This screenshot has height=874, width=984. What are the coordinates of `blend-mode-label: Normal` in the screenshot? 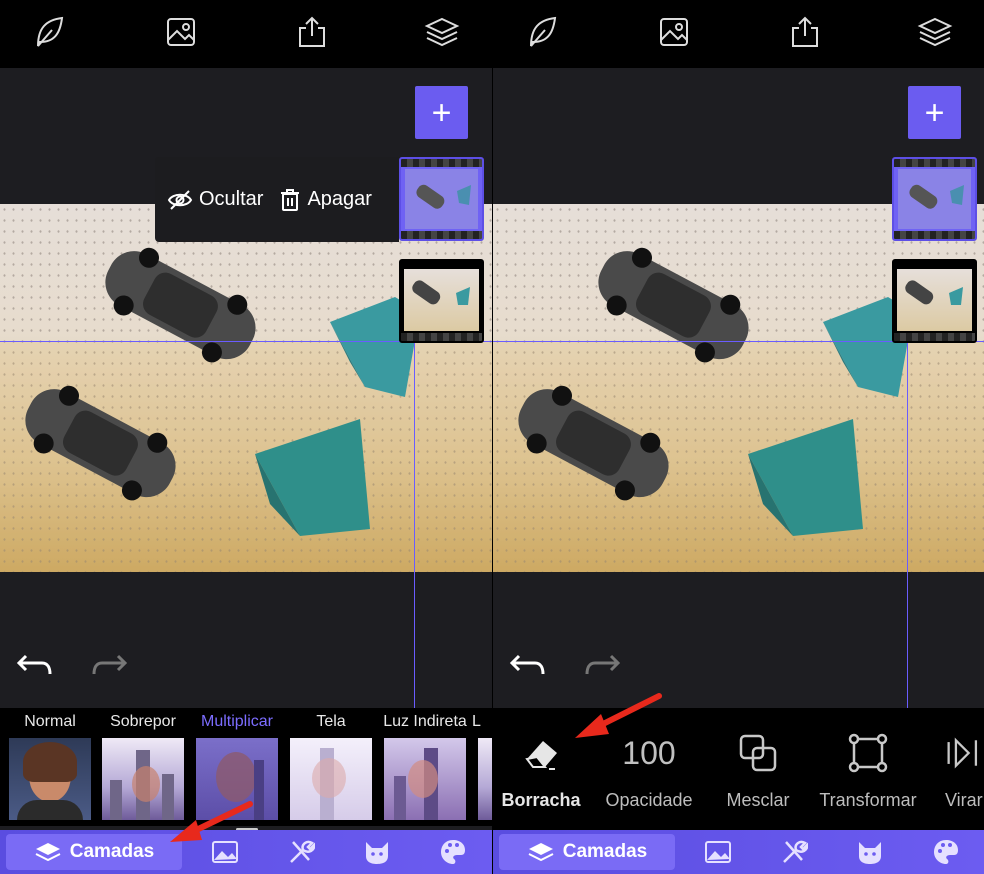 It's located at (50, 721).